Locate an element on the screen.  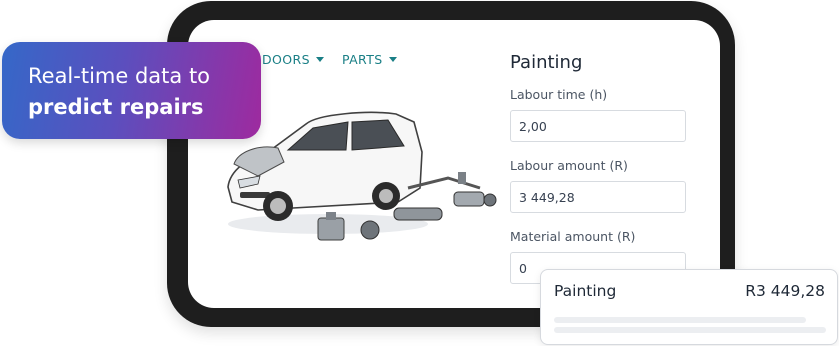
labour-time-input: 2,00 is located at coordinates (598, 126).